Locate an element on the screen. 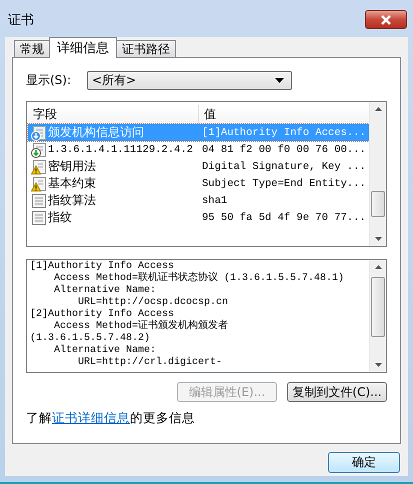 The image size is (413, 484). detail-line: URL=http://ocsp.dcocsp.cn is located at coordinates (153, 302).